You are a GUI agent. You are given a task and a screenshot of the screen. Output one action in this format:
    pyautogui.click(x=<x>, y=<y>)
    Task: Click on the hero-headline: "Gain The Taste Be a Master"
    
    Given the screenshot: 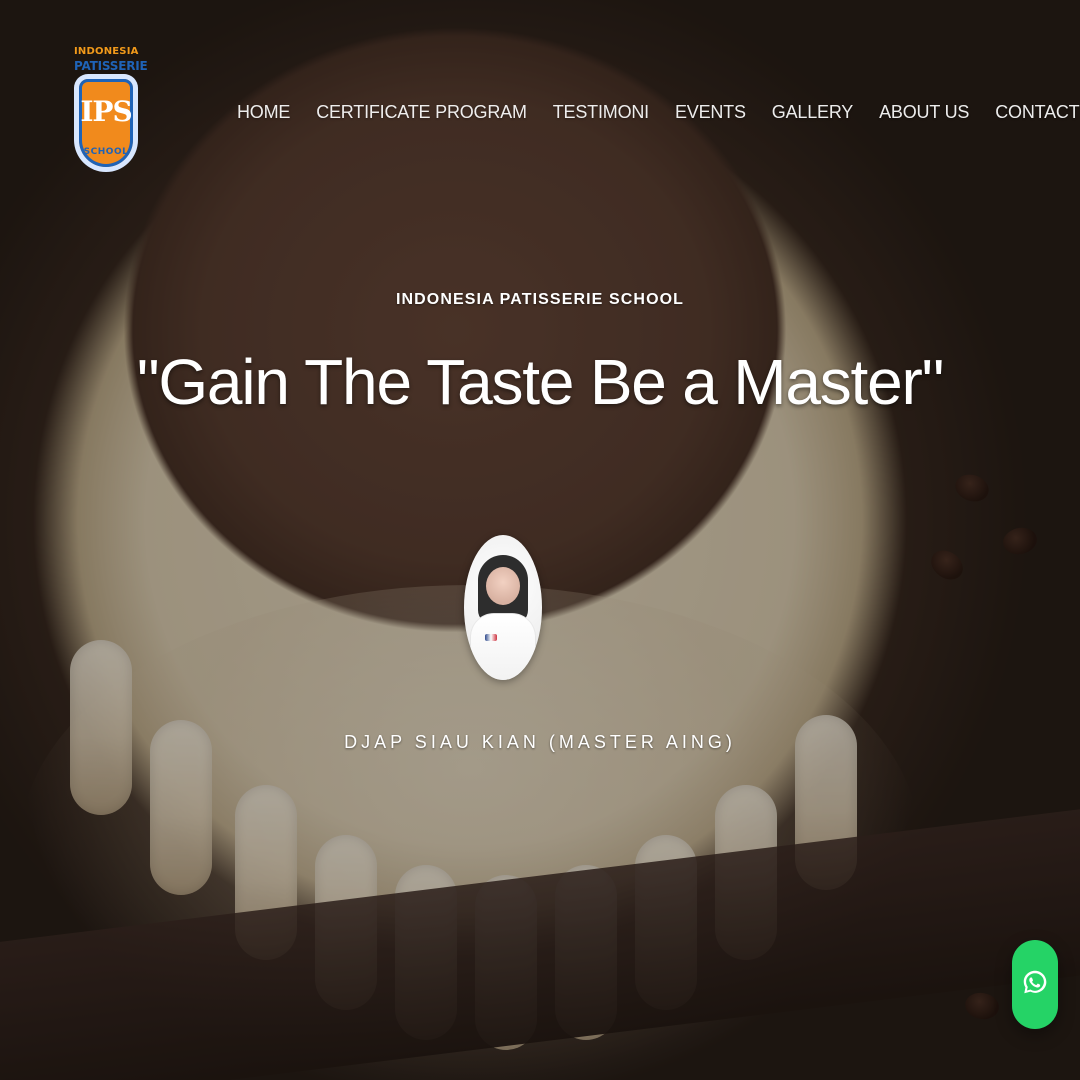 What is the action you would take?
    pyautogui.click(x=540, y=382)
    